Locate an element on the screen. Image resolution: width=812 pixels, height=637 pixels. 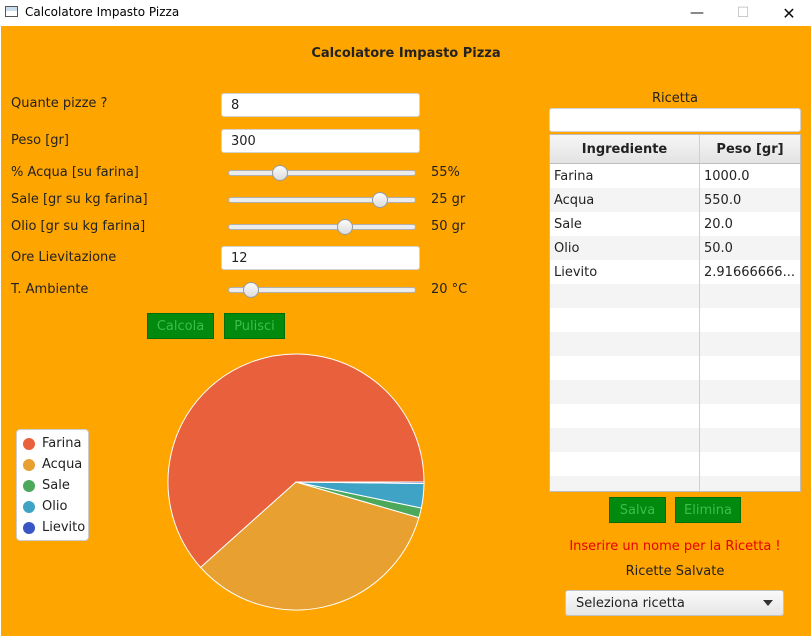
column-header-peso: Peso [gr] is located at coordinates (750, 149).